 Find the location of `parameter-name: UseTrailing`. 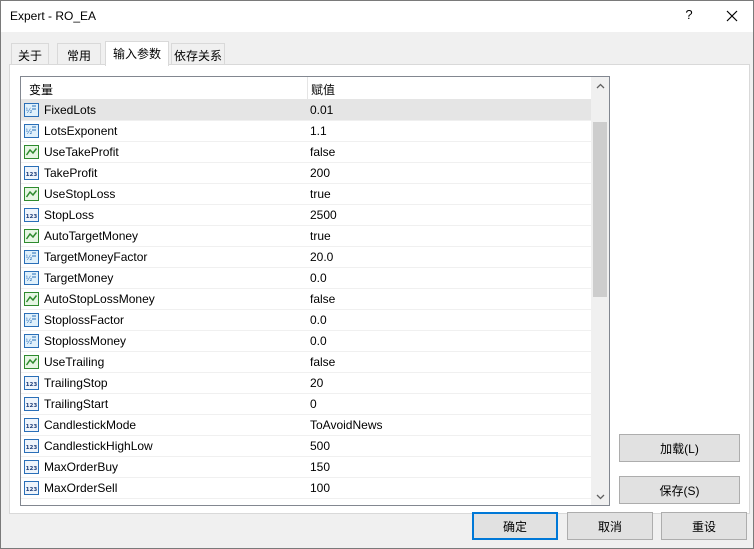

parameter-name: UseTrailing is located at coordinates (74, 362).